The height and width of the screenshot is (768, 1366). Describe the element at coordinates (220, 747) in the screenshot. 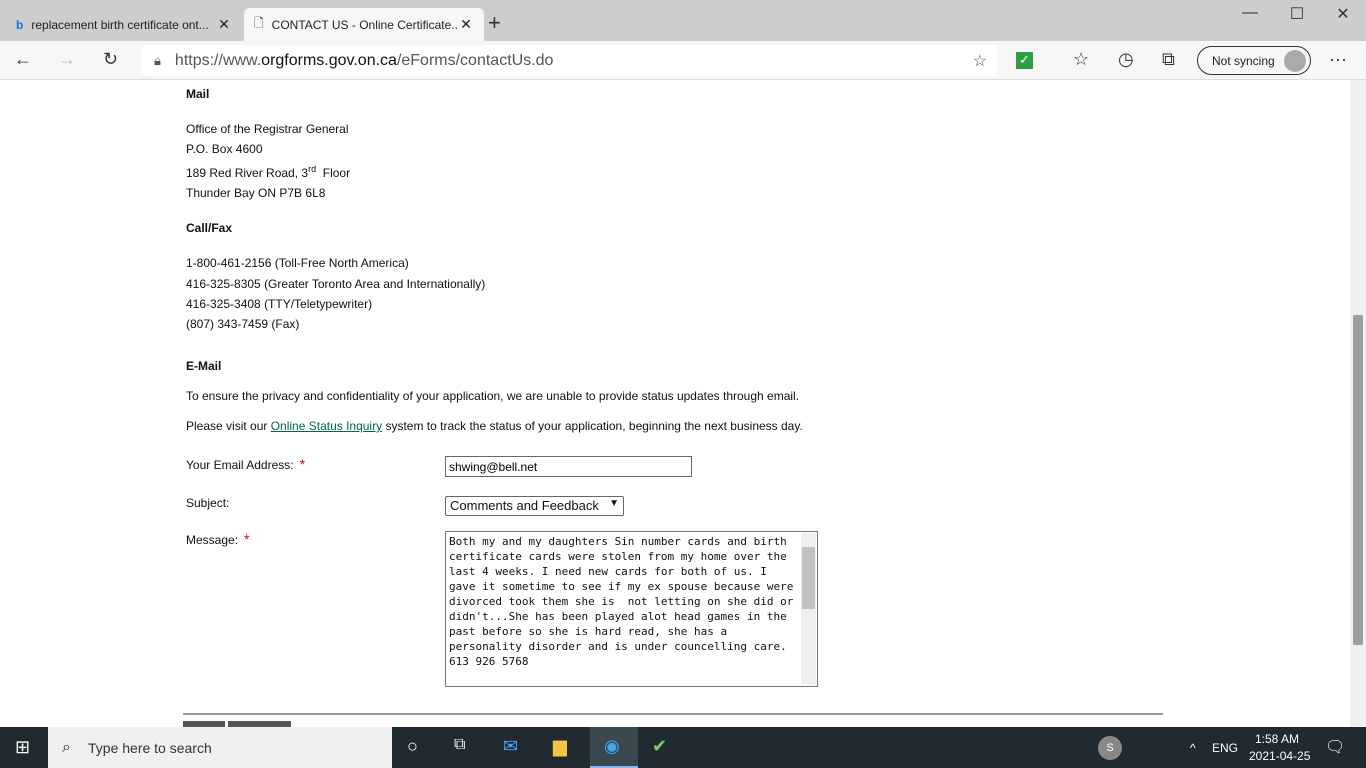

I see `taskbar-search: ⌕ Type here to search` at that location.